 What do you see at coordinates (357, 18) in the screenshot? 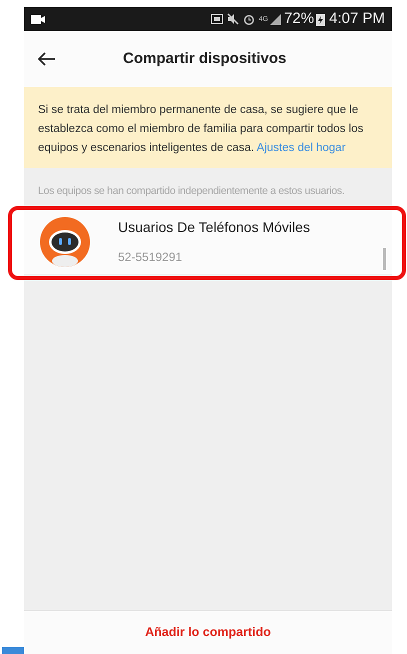
I see `clock: 4:07 PM` at bounding box center [357, 18].